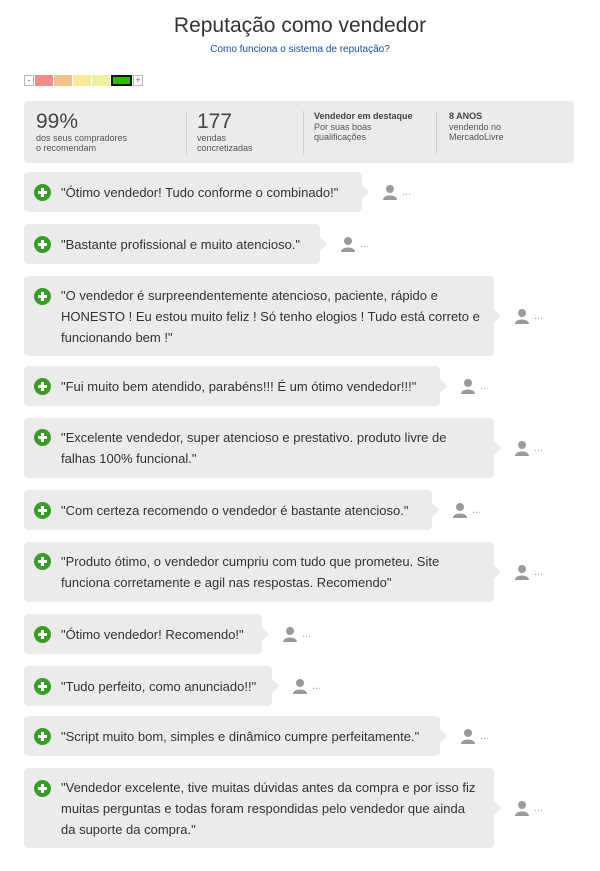 This screenshot has width=600, height=871. Describe the element at coordinates (343, 127) in the screenshot. I see `highlight-line-1: Por suas boas` at that location.